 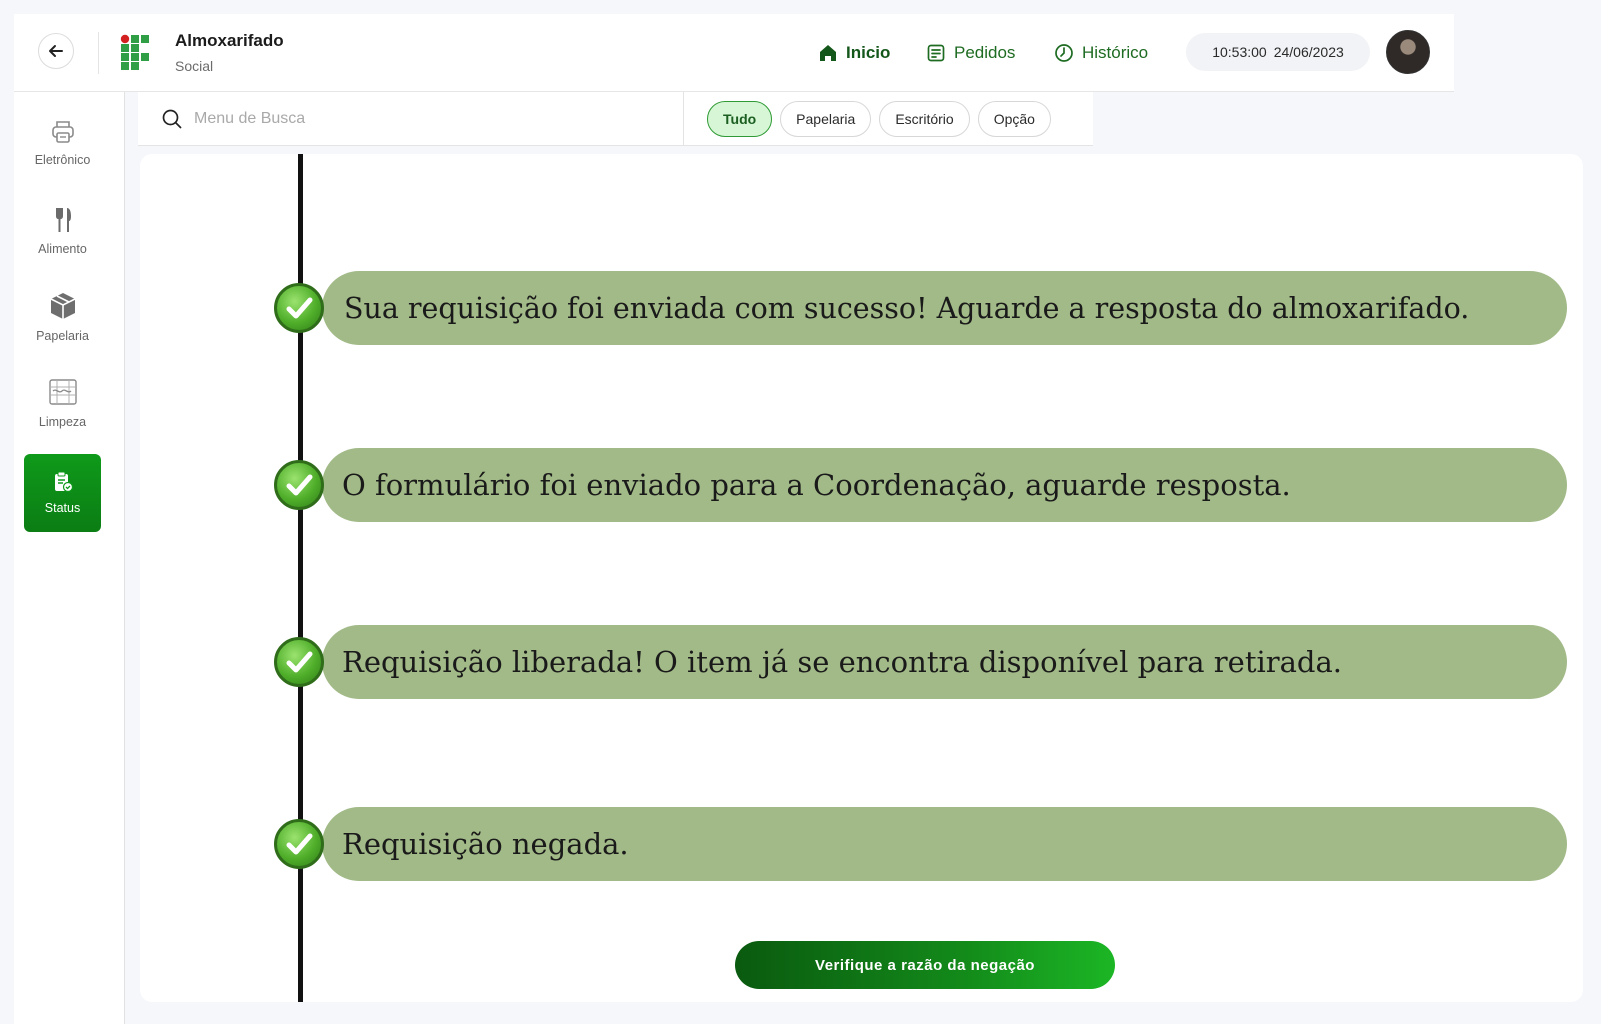 I want to click on printer-icon, so click(x=62, y=132).